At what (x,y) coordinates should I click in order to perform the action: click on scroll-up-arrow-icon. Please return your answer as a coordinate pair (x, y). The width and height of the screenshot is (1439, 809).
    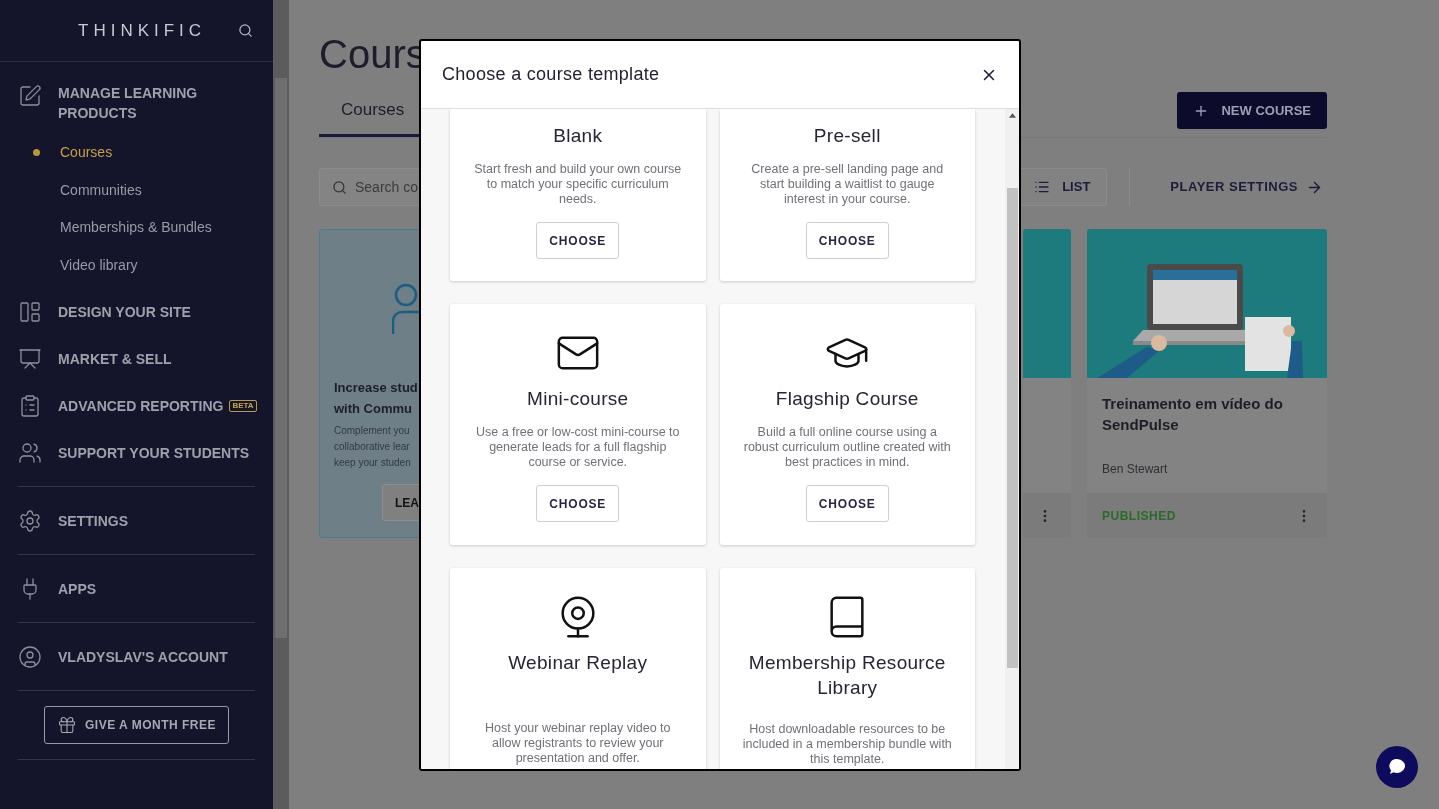
    Looking at the image, I should click on (1012, 115).